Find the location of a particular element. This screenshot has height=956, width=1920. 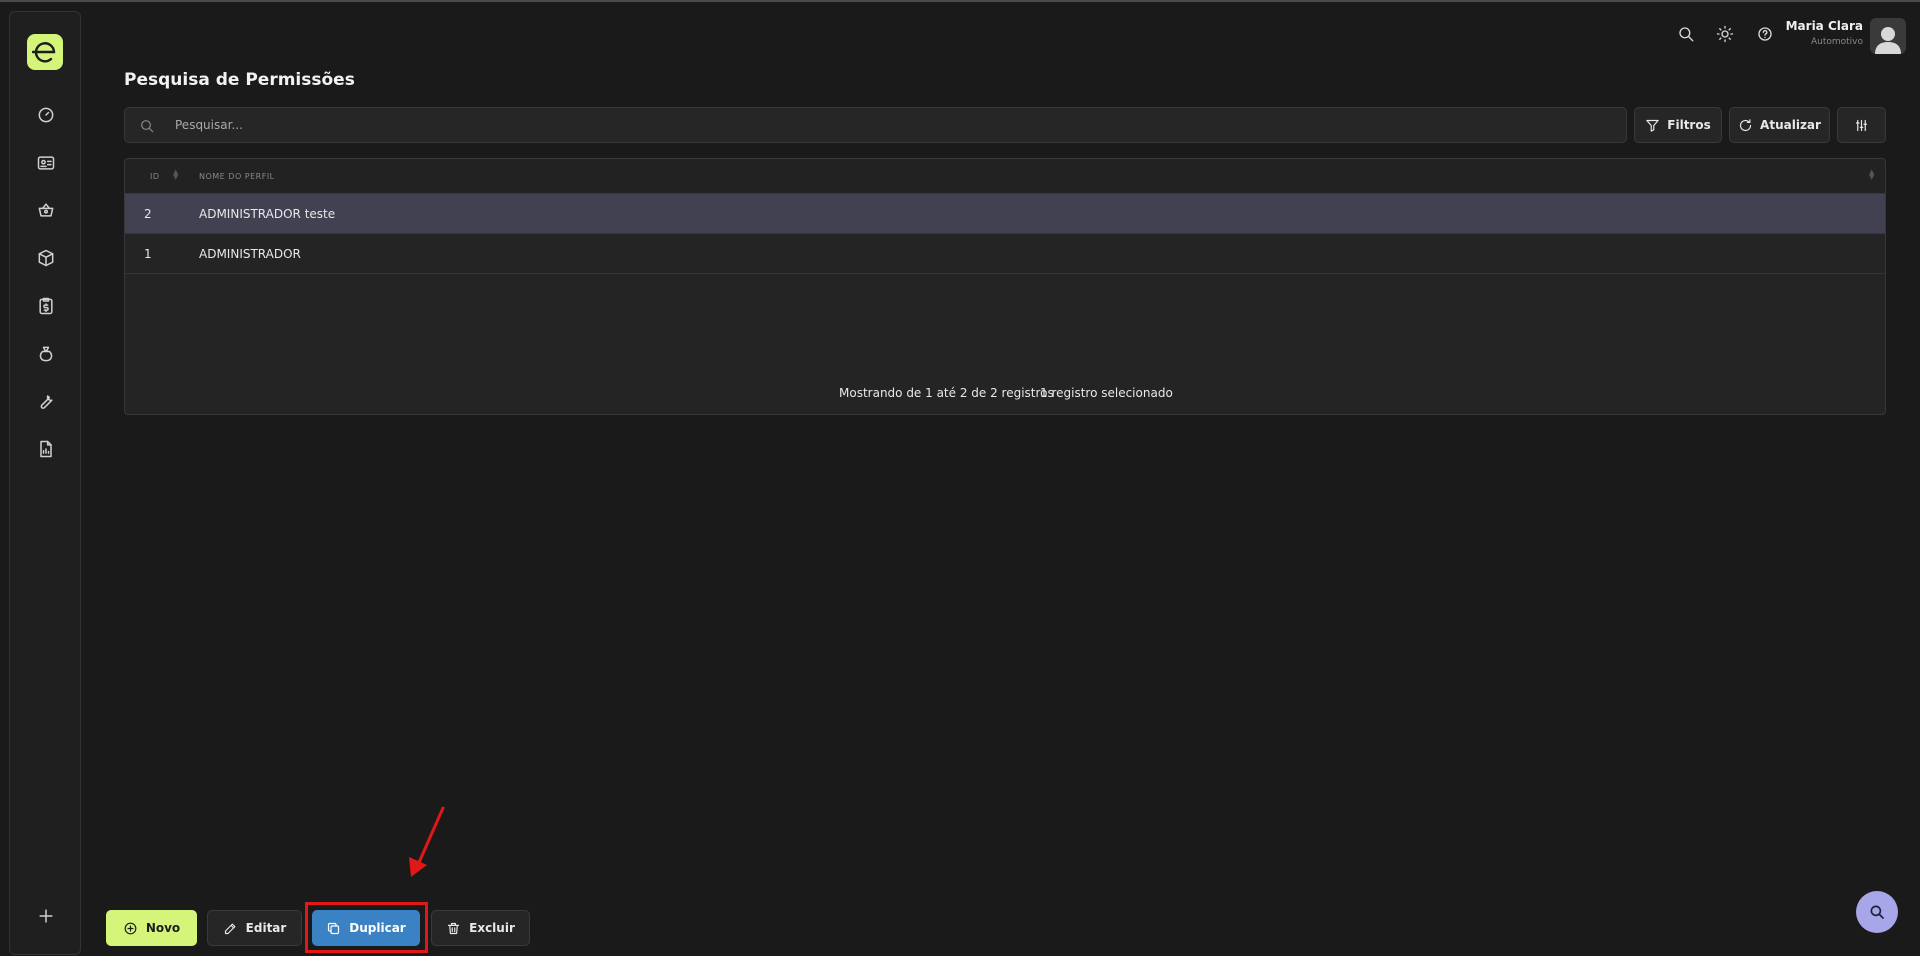

edit-icon is located at coordinates (230, 928).